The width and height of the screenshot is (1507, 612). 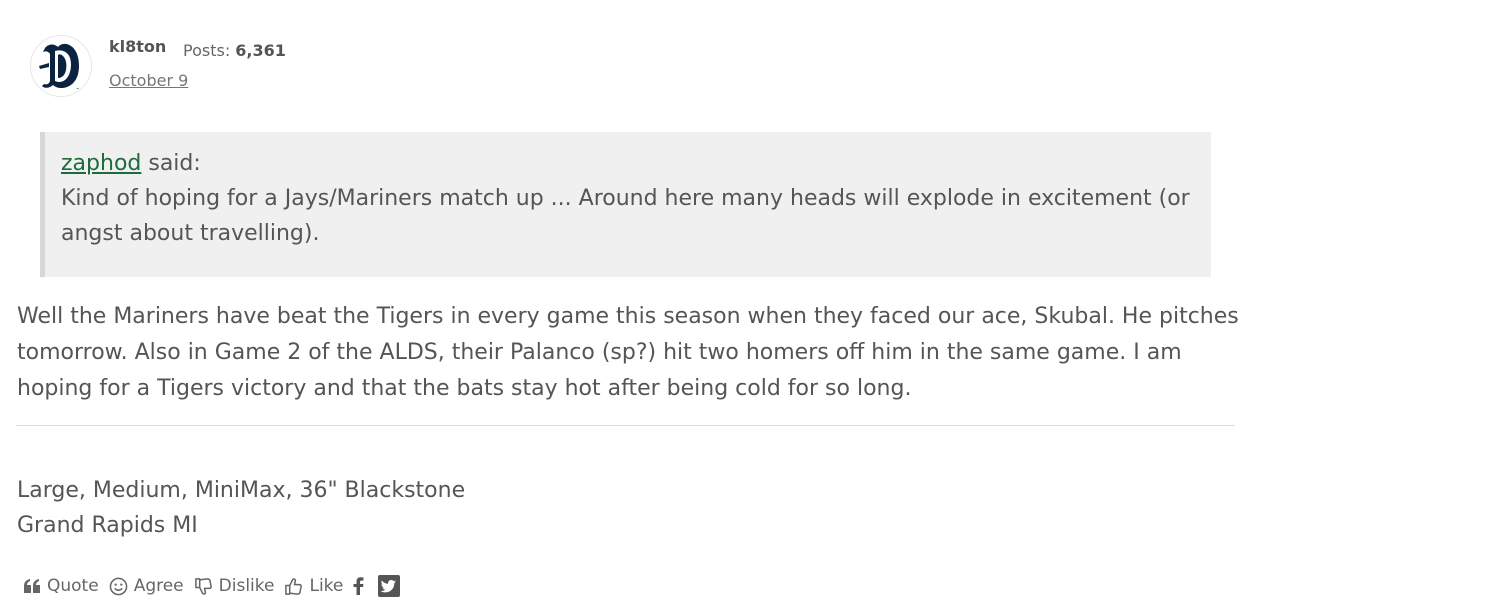 I want to click on posts-count-value: 6,361, so click(x=260, y=50).